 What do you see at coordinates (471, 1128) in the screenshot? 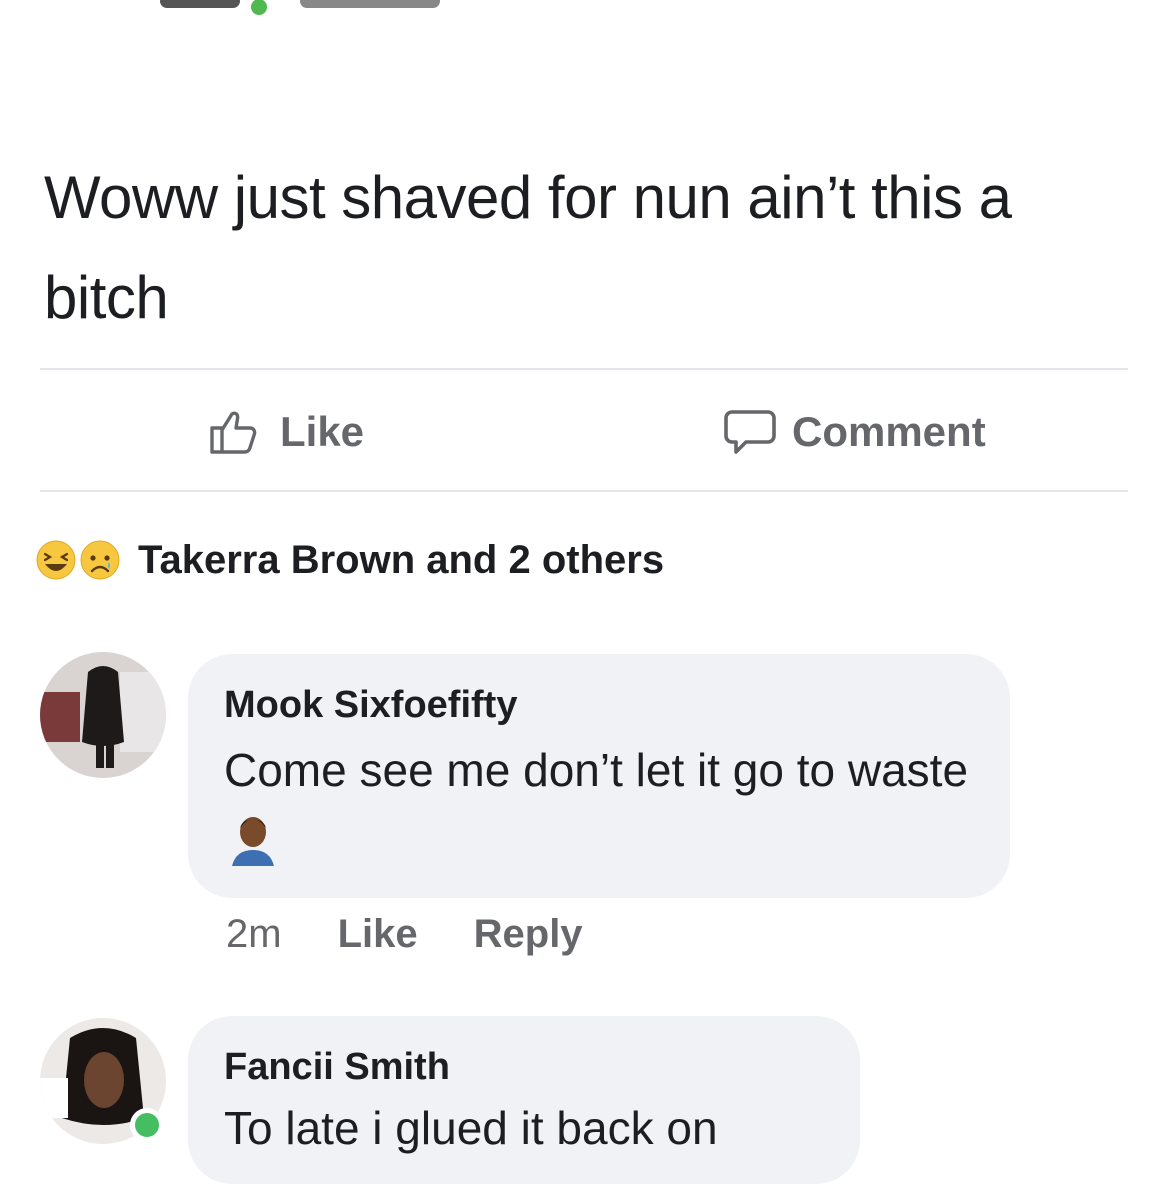
I see `comment-text: To late i glued it back on` at bounding box center [471, 1128].